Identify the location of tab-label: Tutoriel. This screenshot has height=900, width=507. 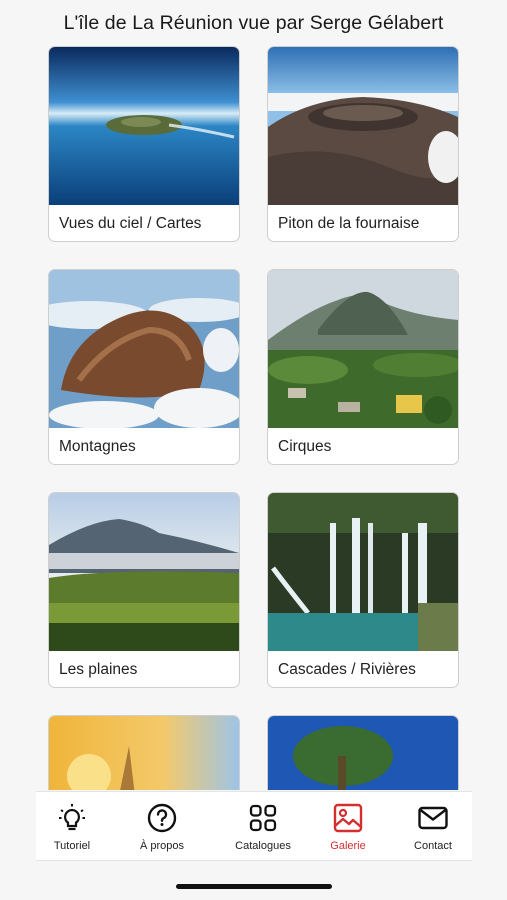
(72, 846).